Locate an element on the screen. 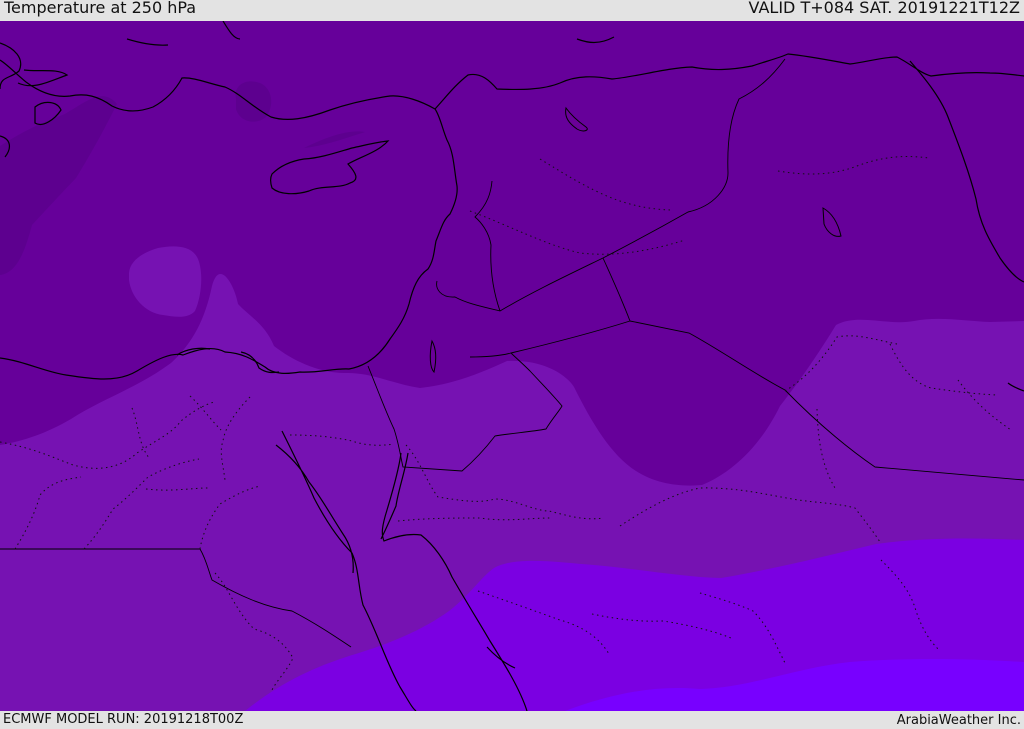  temperature-band-darkest-small is located at coordinates (253, 101).